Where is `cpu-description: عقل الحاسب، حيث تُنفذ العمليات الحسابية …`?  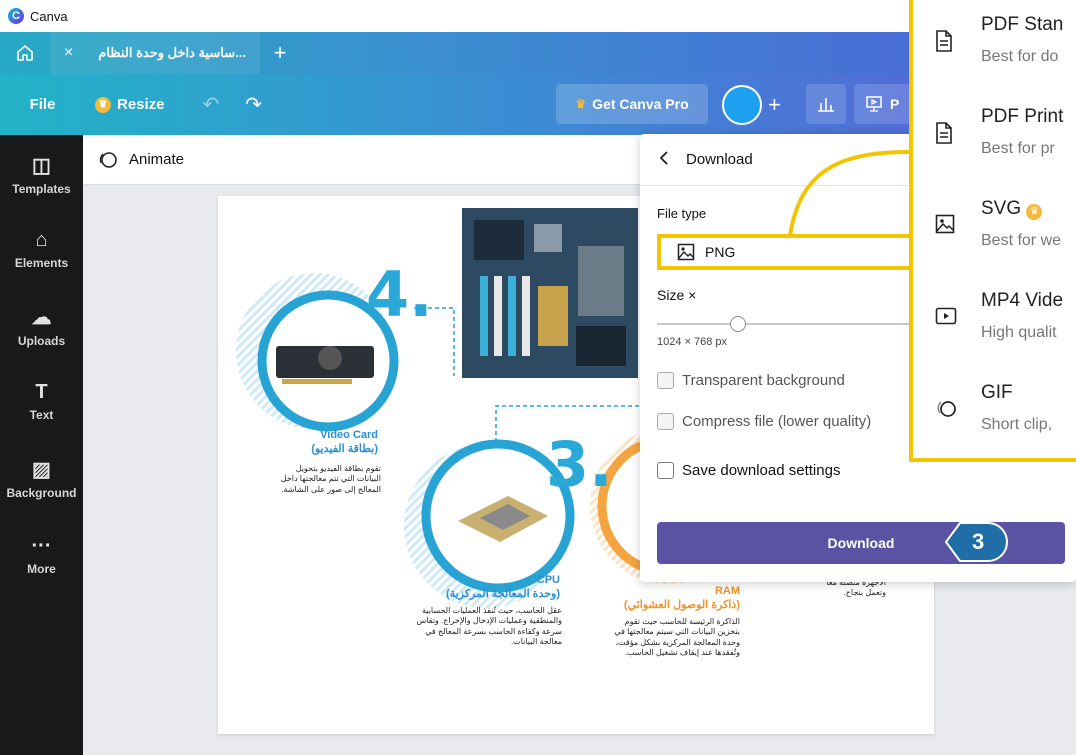
cpu-description: عقل الحاسب، حيث تُنفذ العمليات الحسابية … is located at coordinates (489, 626).